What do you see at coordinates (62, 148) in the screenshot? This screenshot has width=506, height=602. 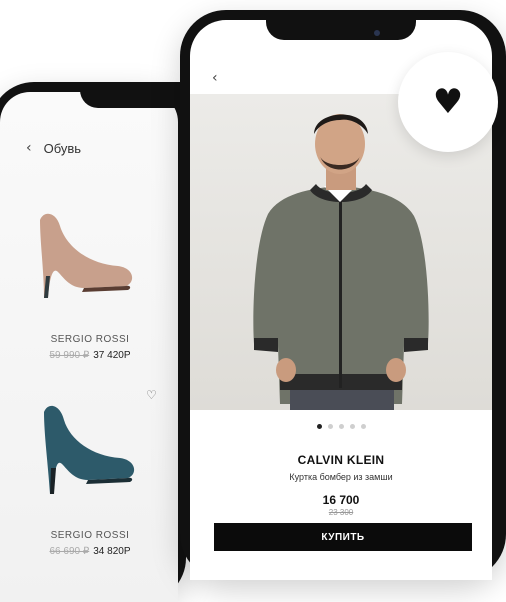 I see `category-title: Обувь` at bounding box center [62, 148].